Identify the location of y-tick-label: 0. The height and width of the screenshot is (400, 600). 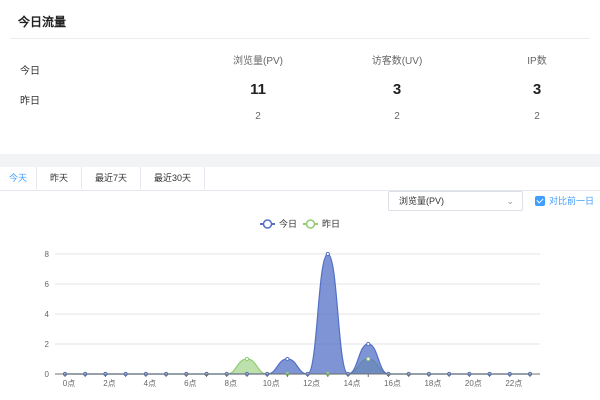
(47, 374).